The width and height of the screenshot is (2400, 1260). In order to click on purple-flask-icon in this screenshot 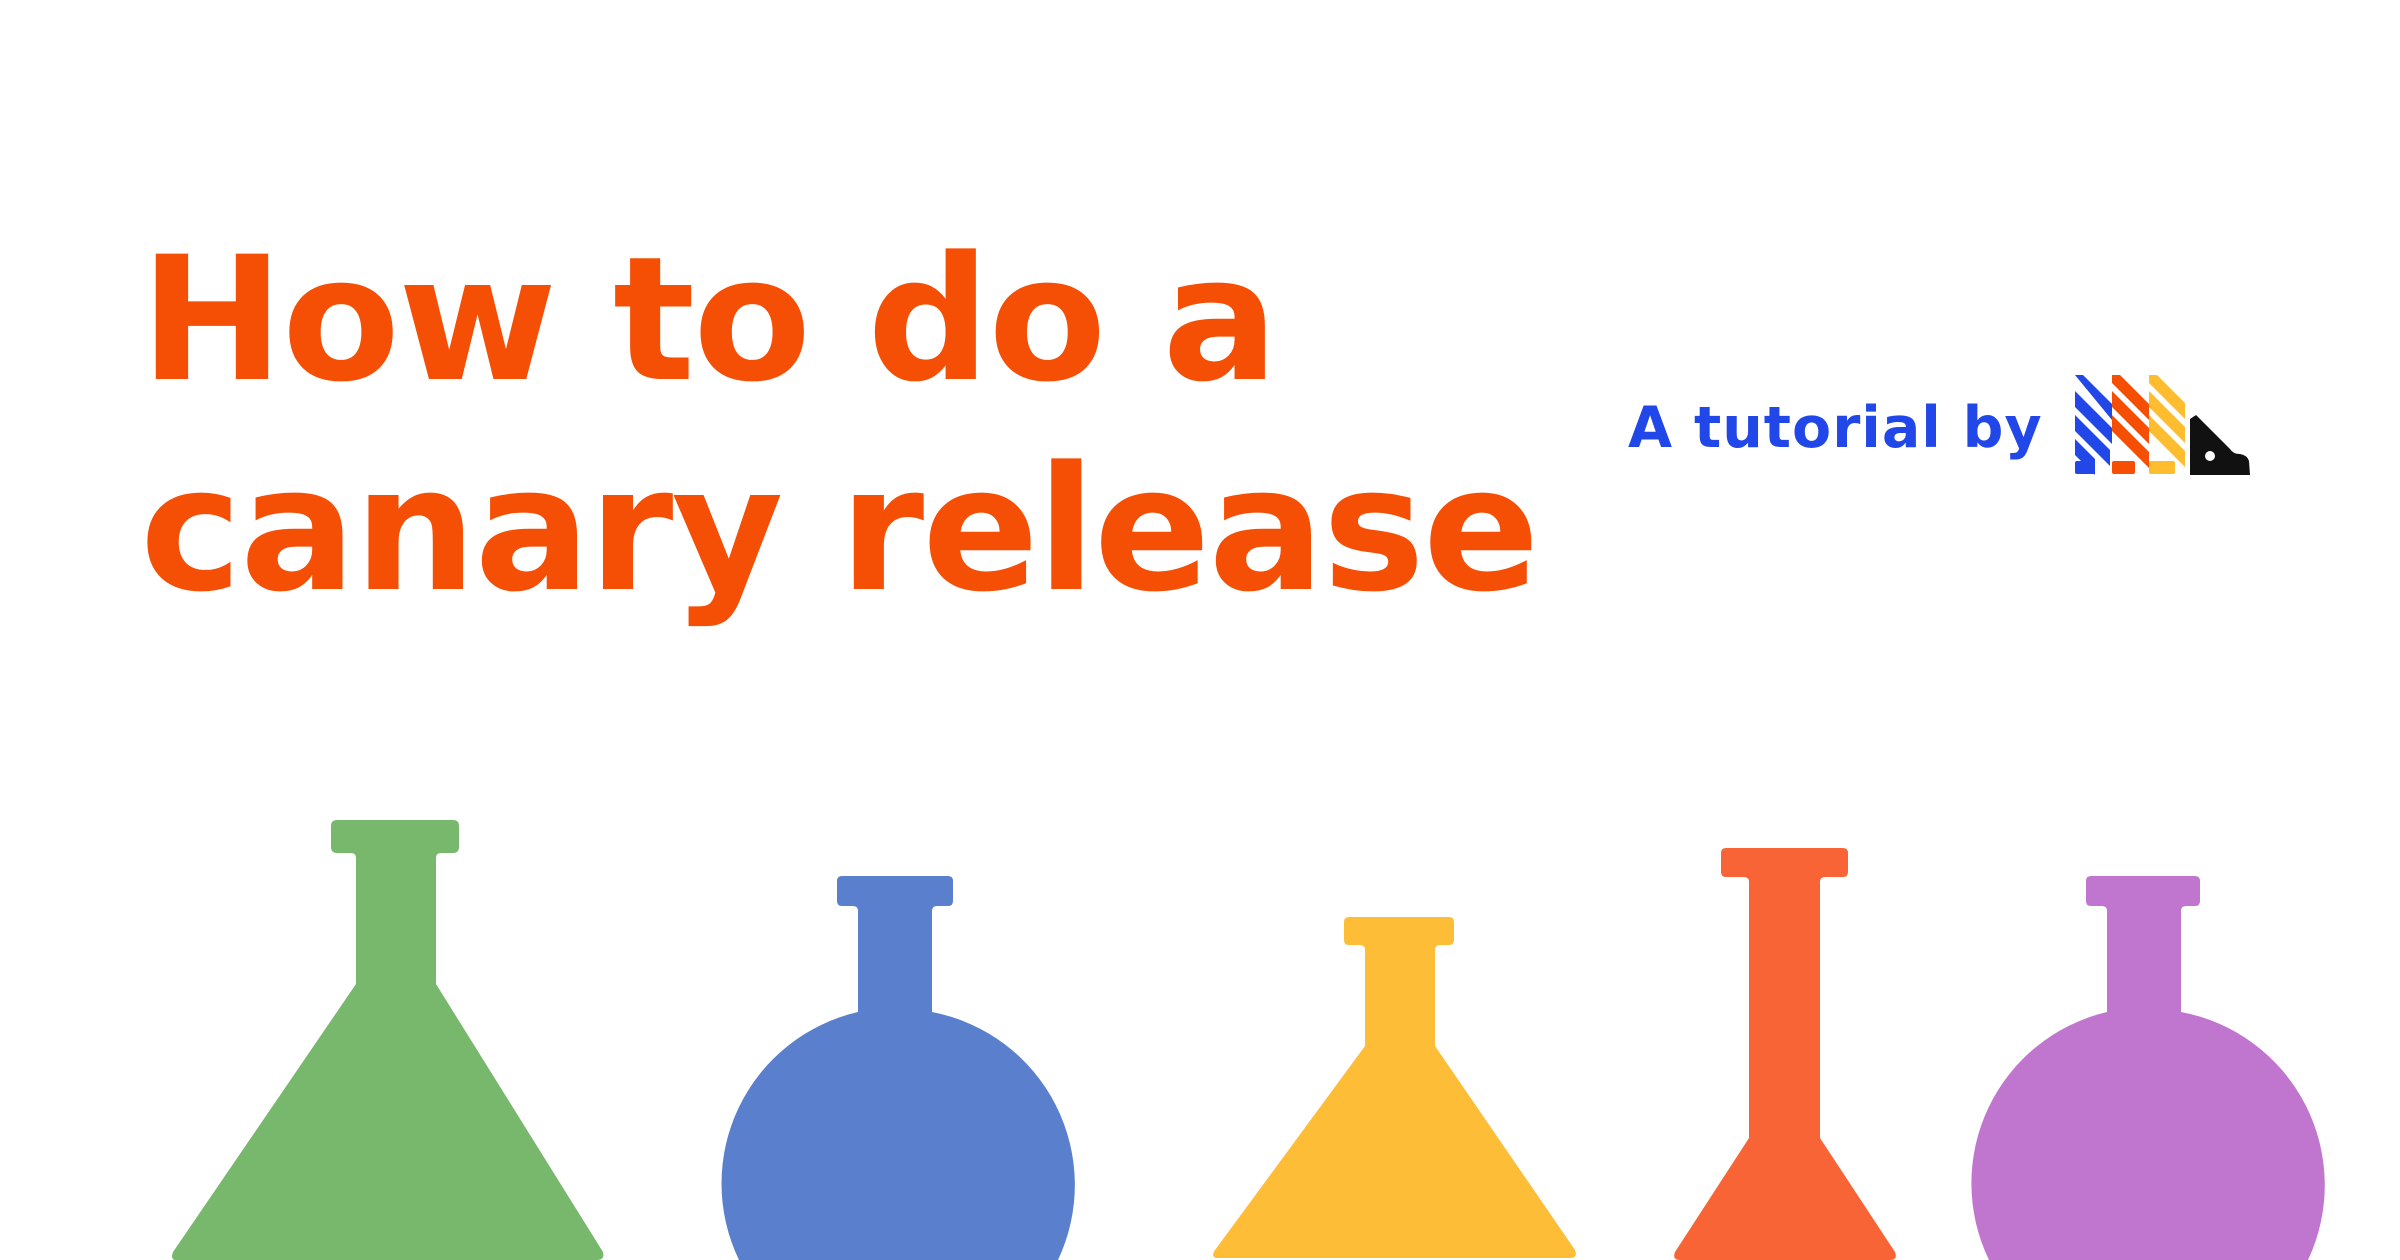, I will do `click(2148, 1068)`.